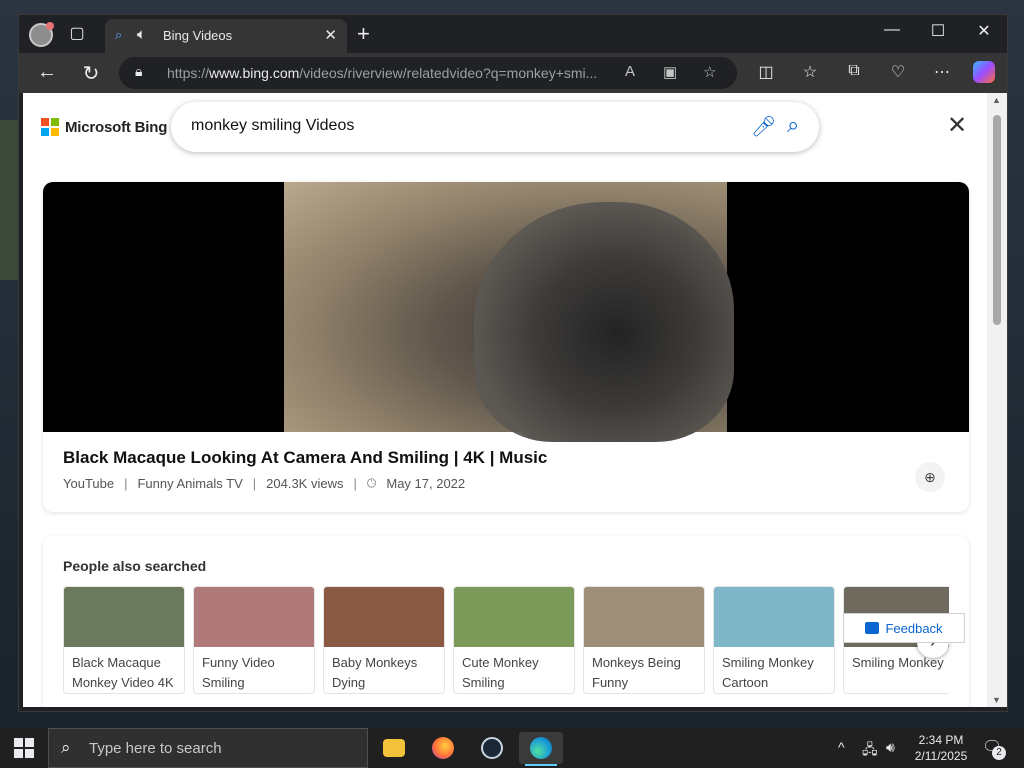 This screenshot has width=1024, height=768. Describe the element at coordinates (996, 100) in the screenshot. I see `scroll-up-arrow-icon: ▲` at that location.